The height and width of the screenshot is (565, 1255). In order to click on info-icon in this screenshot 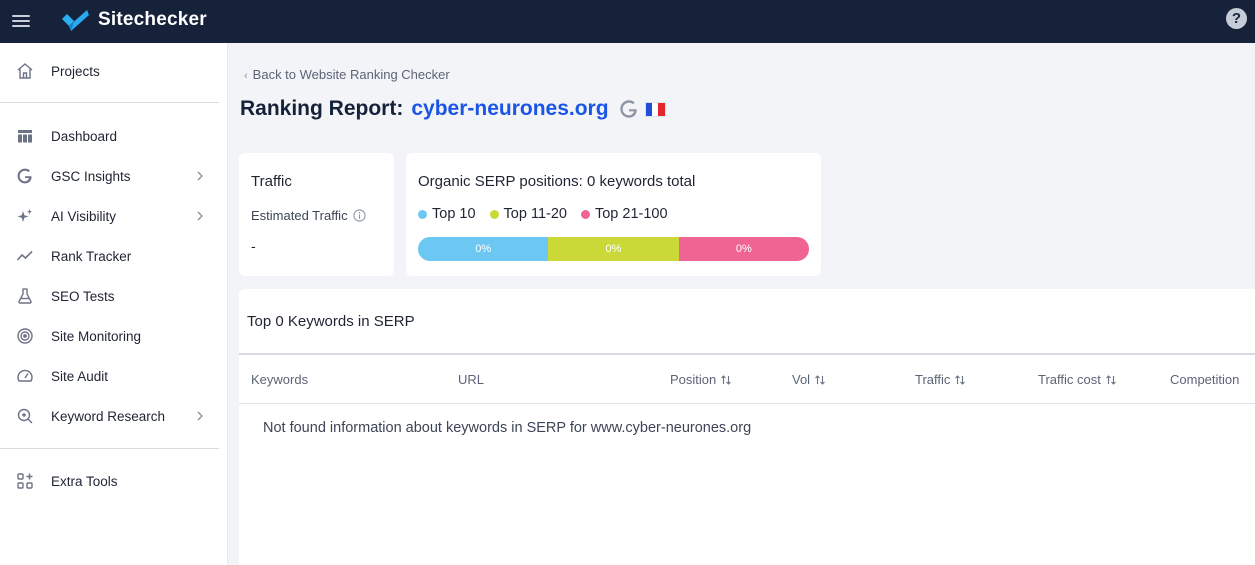, I will do `click(359, 215)`.